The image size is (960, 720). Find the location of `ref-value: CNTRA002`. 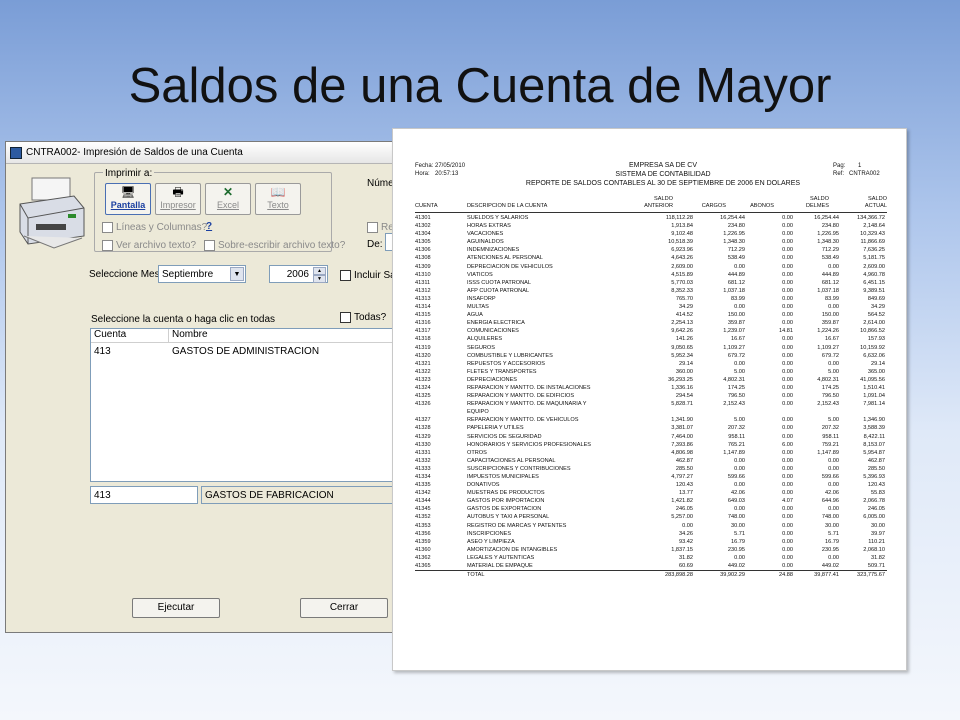

ref-value: CNTRA002 is located at coordinates (864, 174).